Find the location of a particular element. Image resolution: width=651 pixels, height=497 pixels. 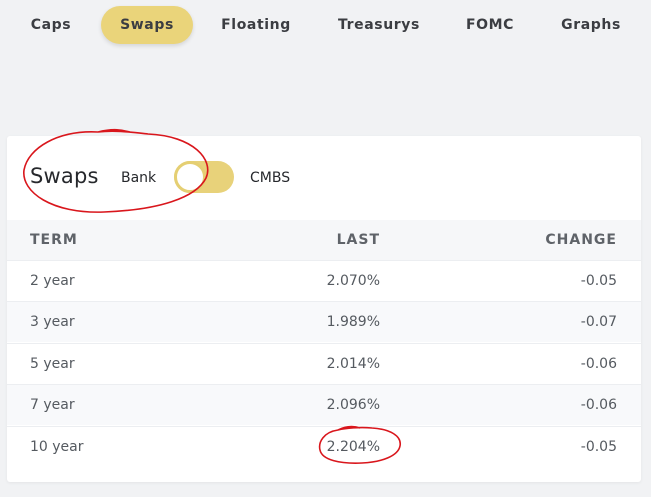

header-term: TERM is located at coordinates (54, 240).